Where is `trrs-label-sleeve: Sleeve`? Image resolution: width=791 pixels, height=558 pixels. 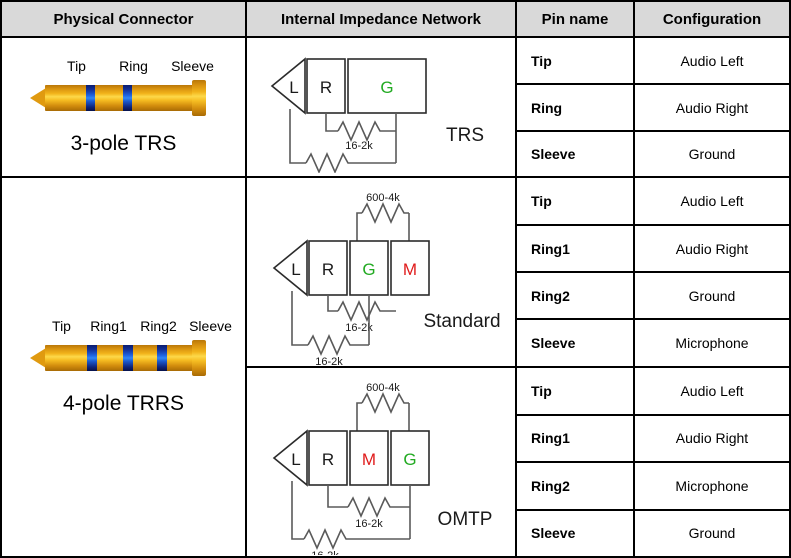 trrs-label-sleeve: Sleeve is located at coordinates (210, 326).